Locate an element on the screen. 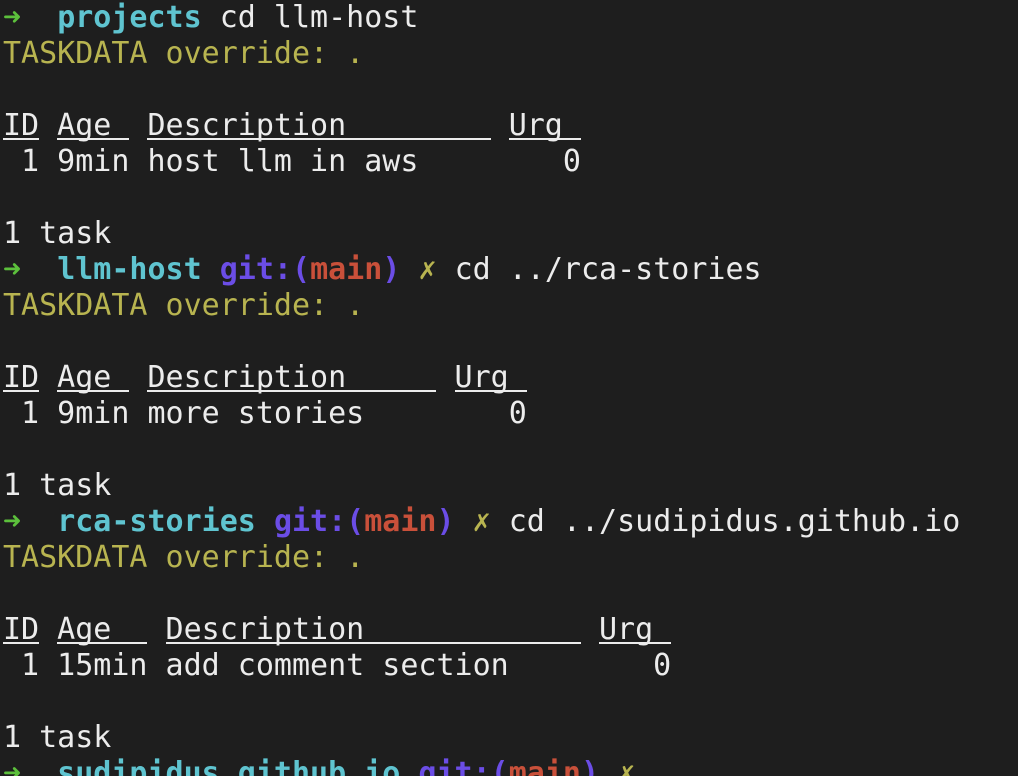  table-row: 1 9min more stories 0 is located at coordinates (510, 414).